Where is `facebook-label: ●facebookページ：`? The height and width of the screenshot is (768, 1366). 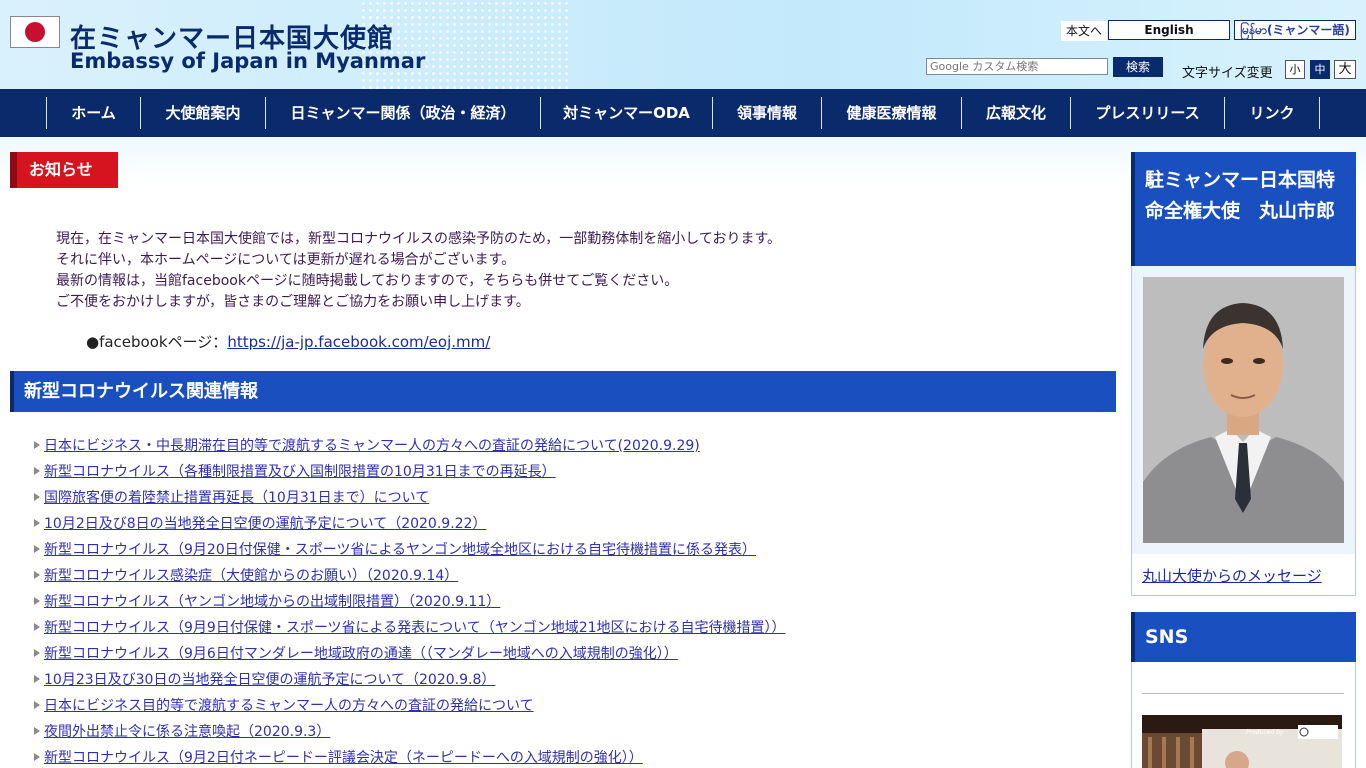 facebook-label: ●facebookページ： is located at coordinates (157, 342).